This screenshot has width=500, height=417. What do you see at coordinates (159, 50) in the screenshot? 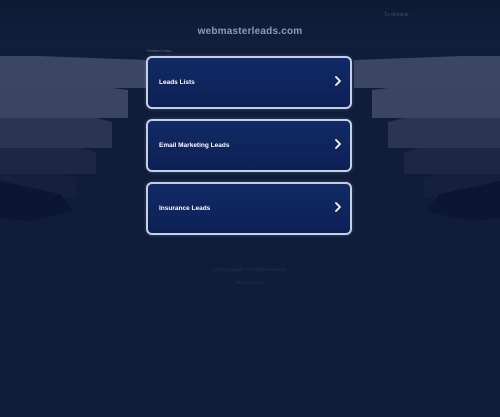
I see `related-links-label: Related Links` at bounding box center [159, 50].